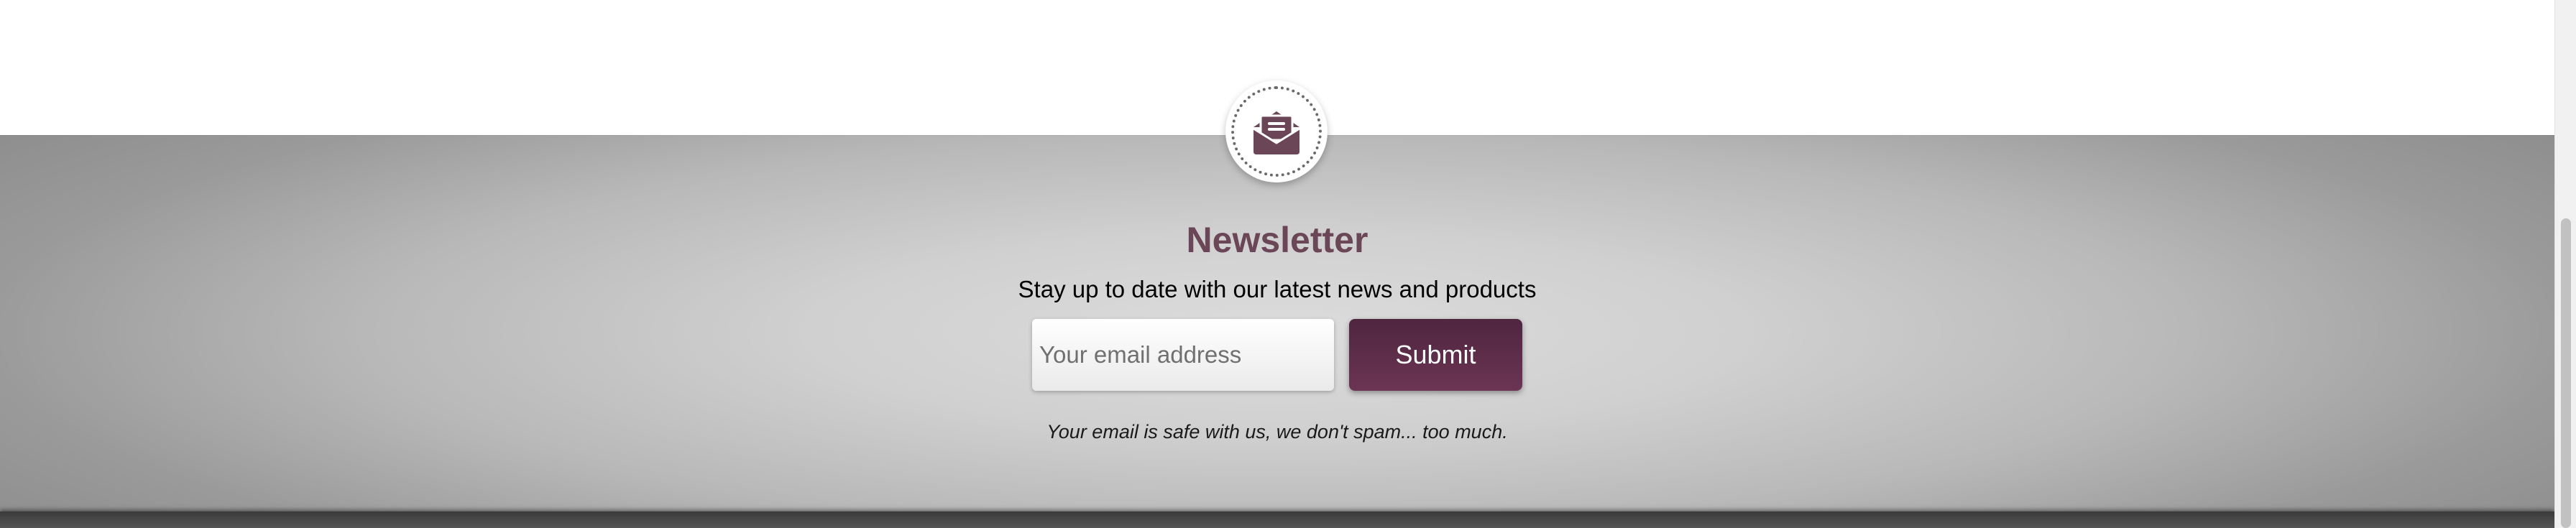  What do you see at coordinates (1277, 240) in the screenshot?
I see `newsletter-title: Newsletter` at bounding box center [1277, 240].